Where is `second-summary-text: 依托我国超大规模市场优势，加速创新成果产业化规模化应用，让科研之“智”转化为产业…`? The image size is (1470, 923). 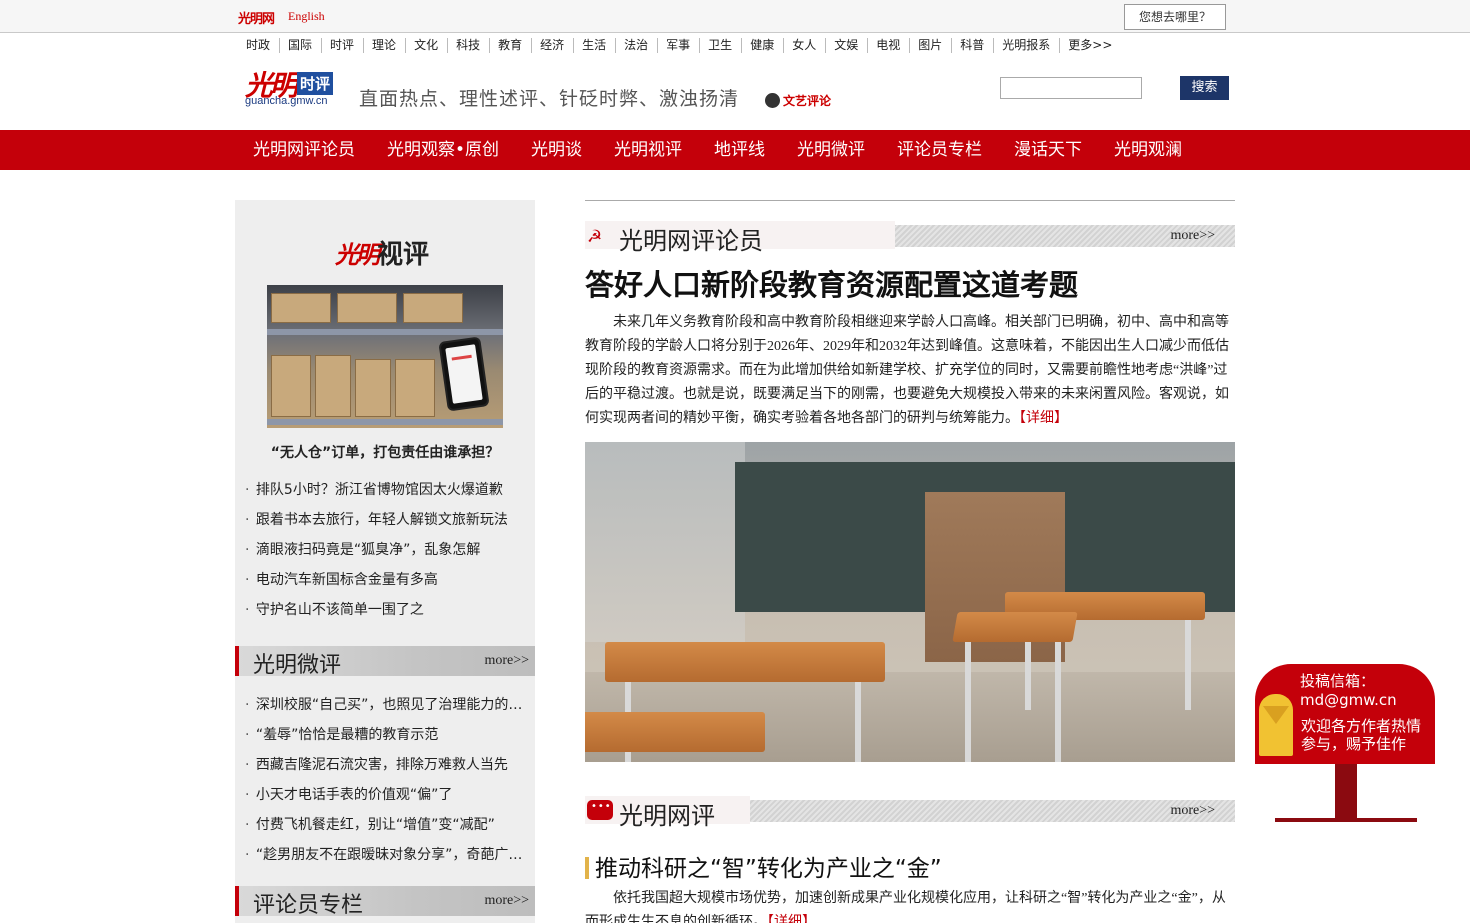 second-summary-text: 依托我国超大规模市场优势，加速创新成果产业化规模化应用，让科研之“智”转化为产业… is located at coordinates (905, 907).